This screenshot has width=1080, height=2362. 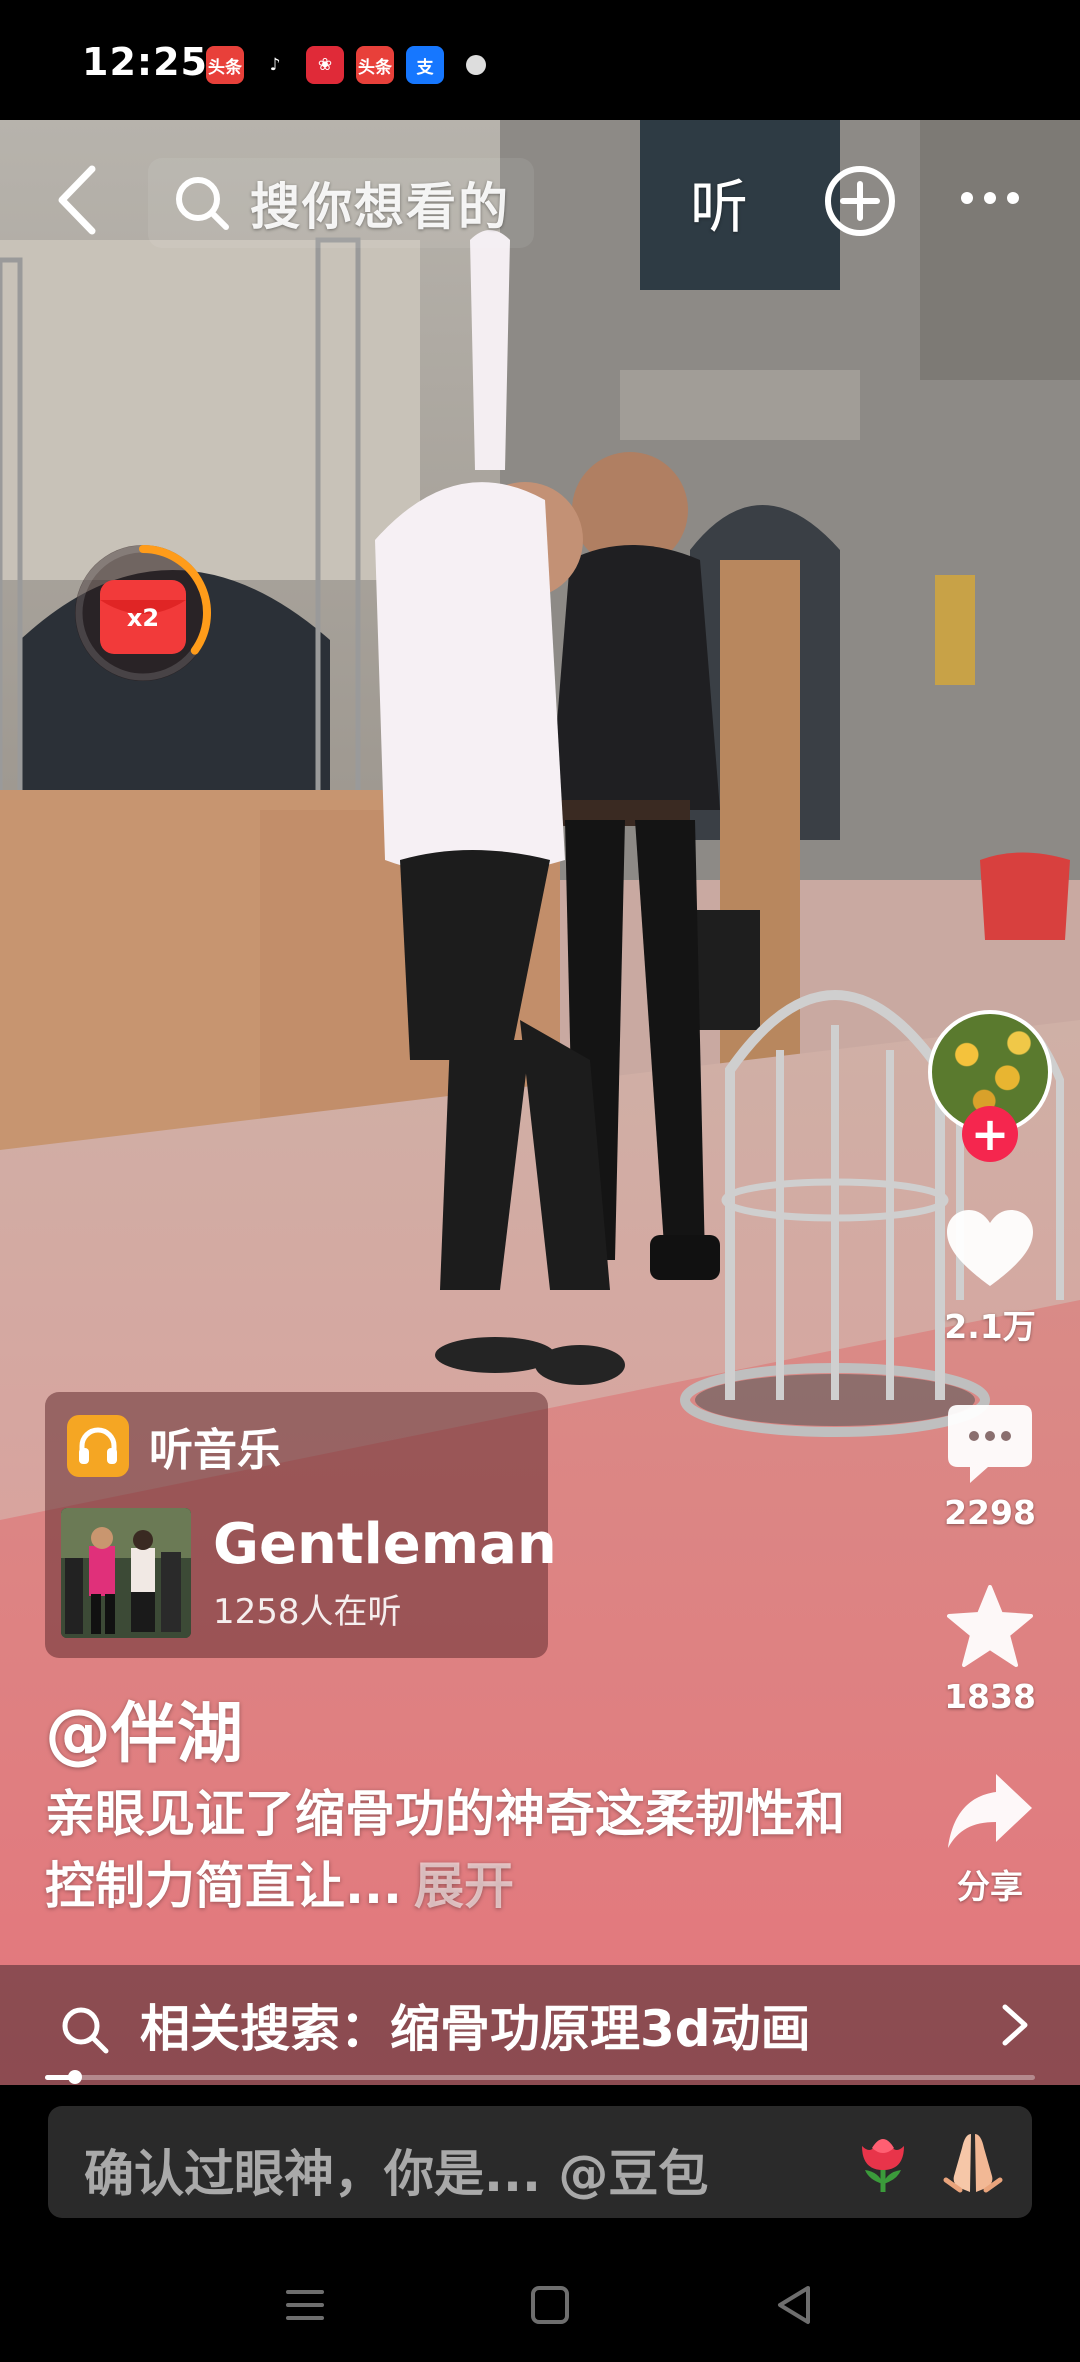 I want to click on search-bar: 搜你想看的, so click(x=341, y=203).